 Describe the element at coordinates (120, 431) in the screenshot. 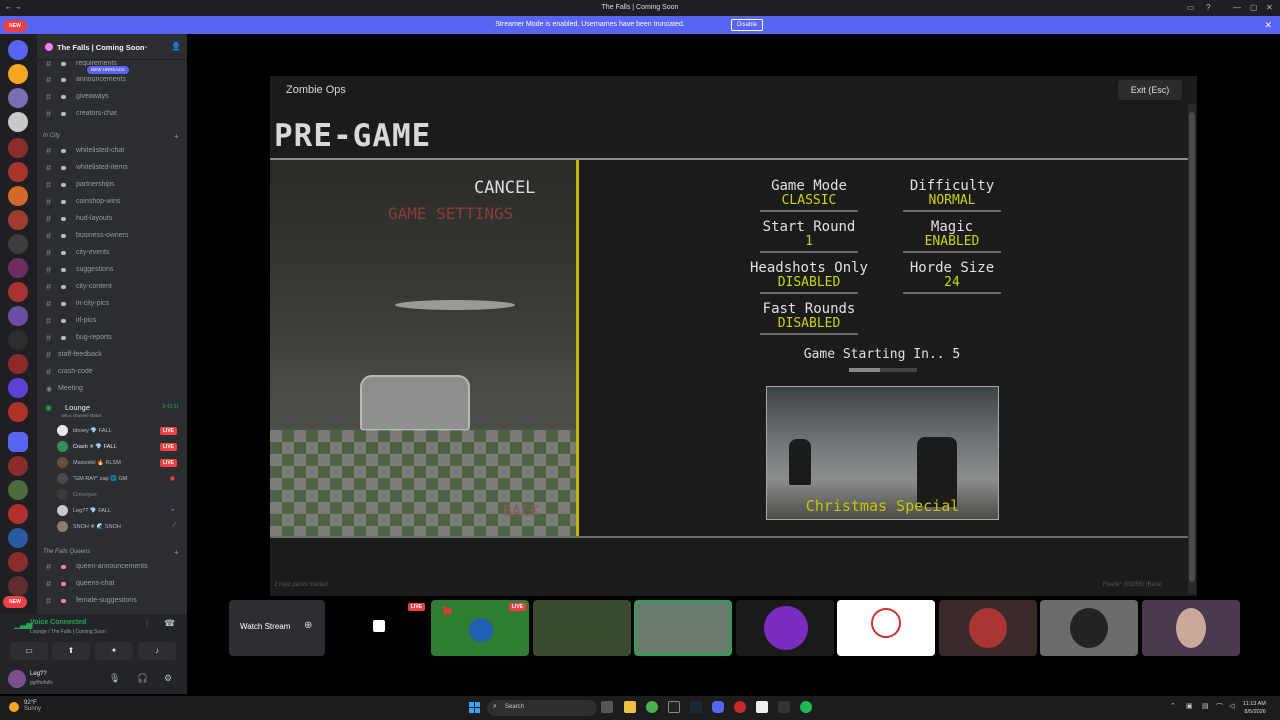

I see `voice-user: bloxey 💎 FALL LIVE` at that location.